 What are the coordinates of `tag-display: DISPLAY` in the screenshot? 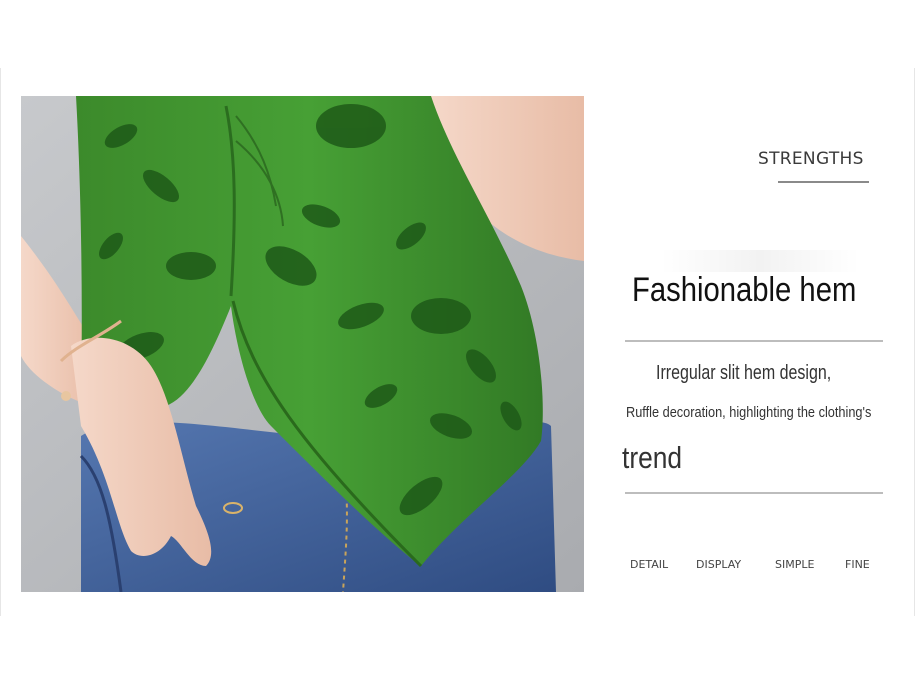 It's located at (719, 564).